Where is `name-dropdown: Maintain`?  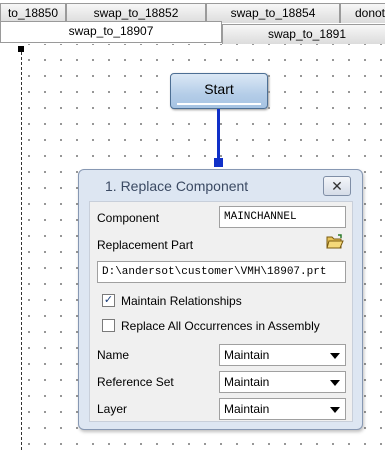
name-dropdown: Maintain is located at coordinates (282, 355).